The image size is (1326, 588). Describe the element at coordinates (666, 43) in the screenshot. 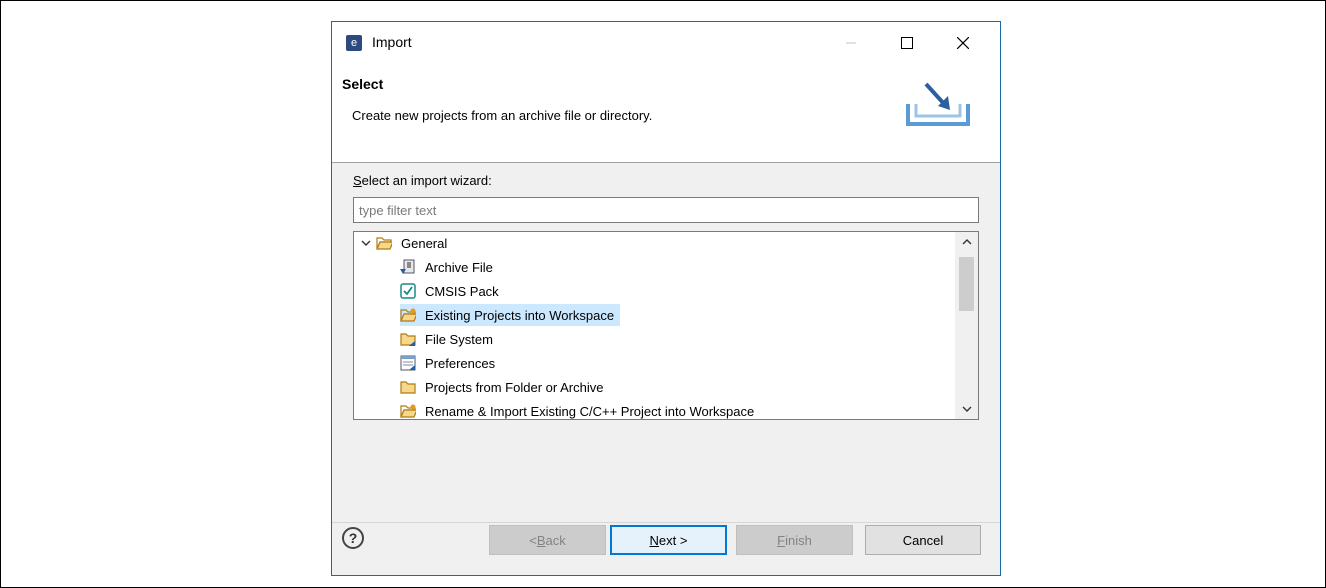

I see `title-bar: e Import` at that location.